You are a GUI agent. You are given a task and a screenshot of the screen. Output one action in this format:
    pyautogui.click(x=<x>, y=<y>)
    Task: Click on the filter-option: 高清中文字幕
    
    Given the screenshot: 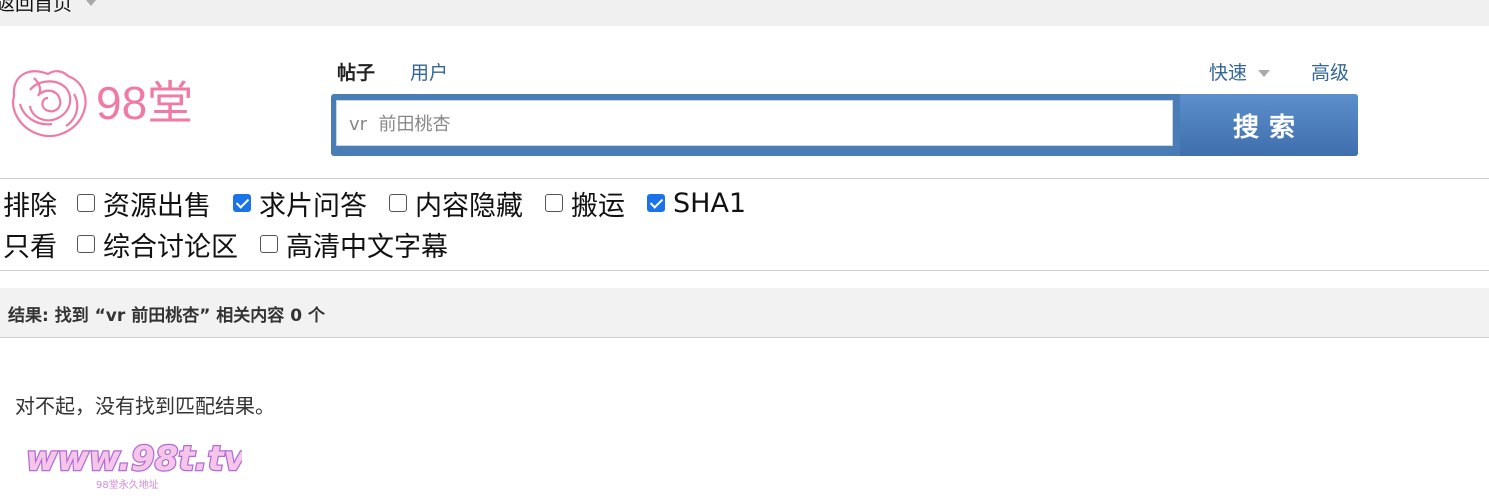 What is the action you would take?
    pyautogui.click(x=354, y=244)
    